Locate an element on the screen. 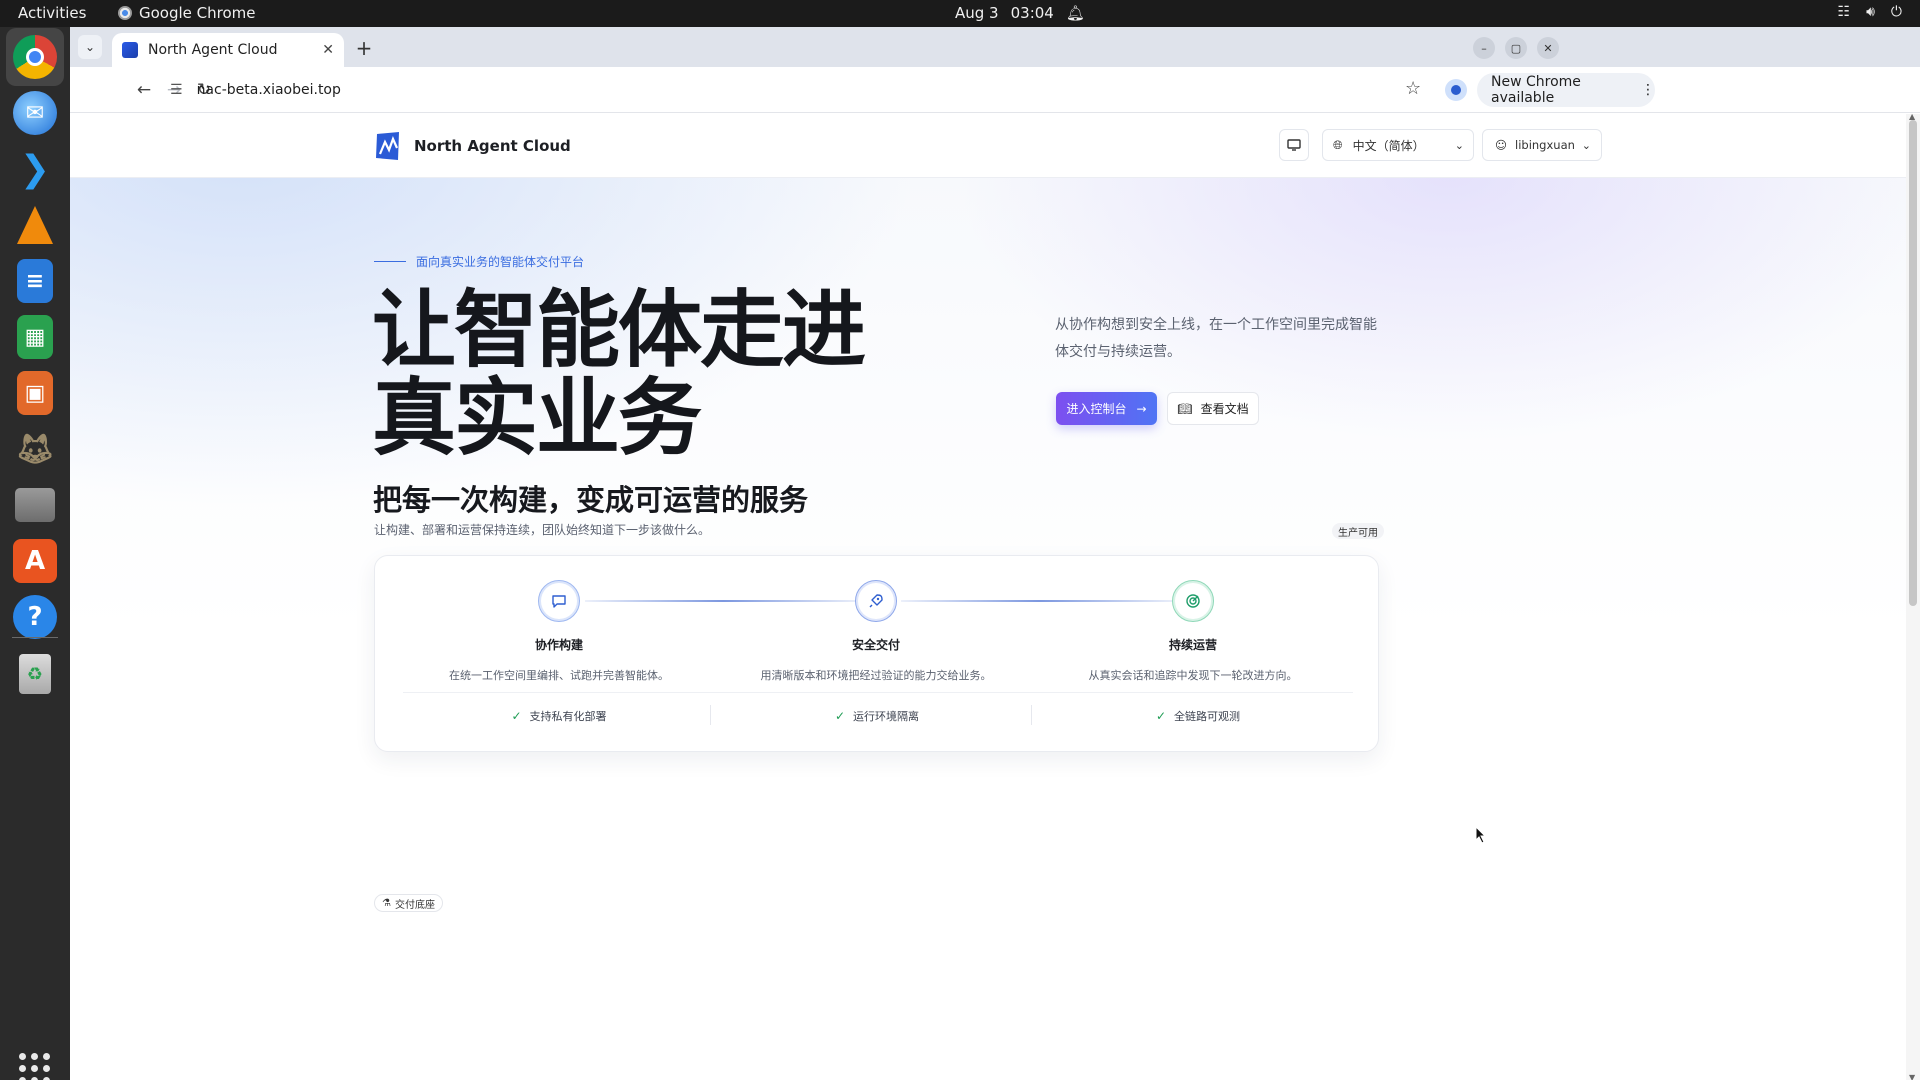 The image size is (1920, 1080). feature-observability: ✓ 全链路可观测 is located at coordinates (1198, 716).